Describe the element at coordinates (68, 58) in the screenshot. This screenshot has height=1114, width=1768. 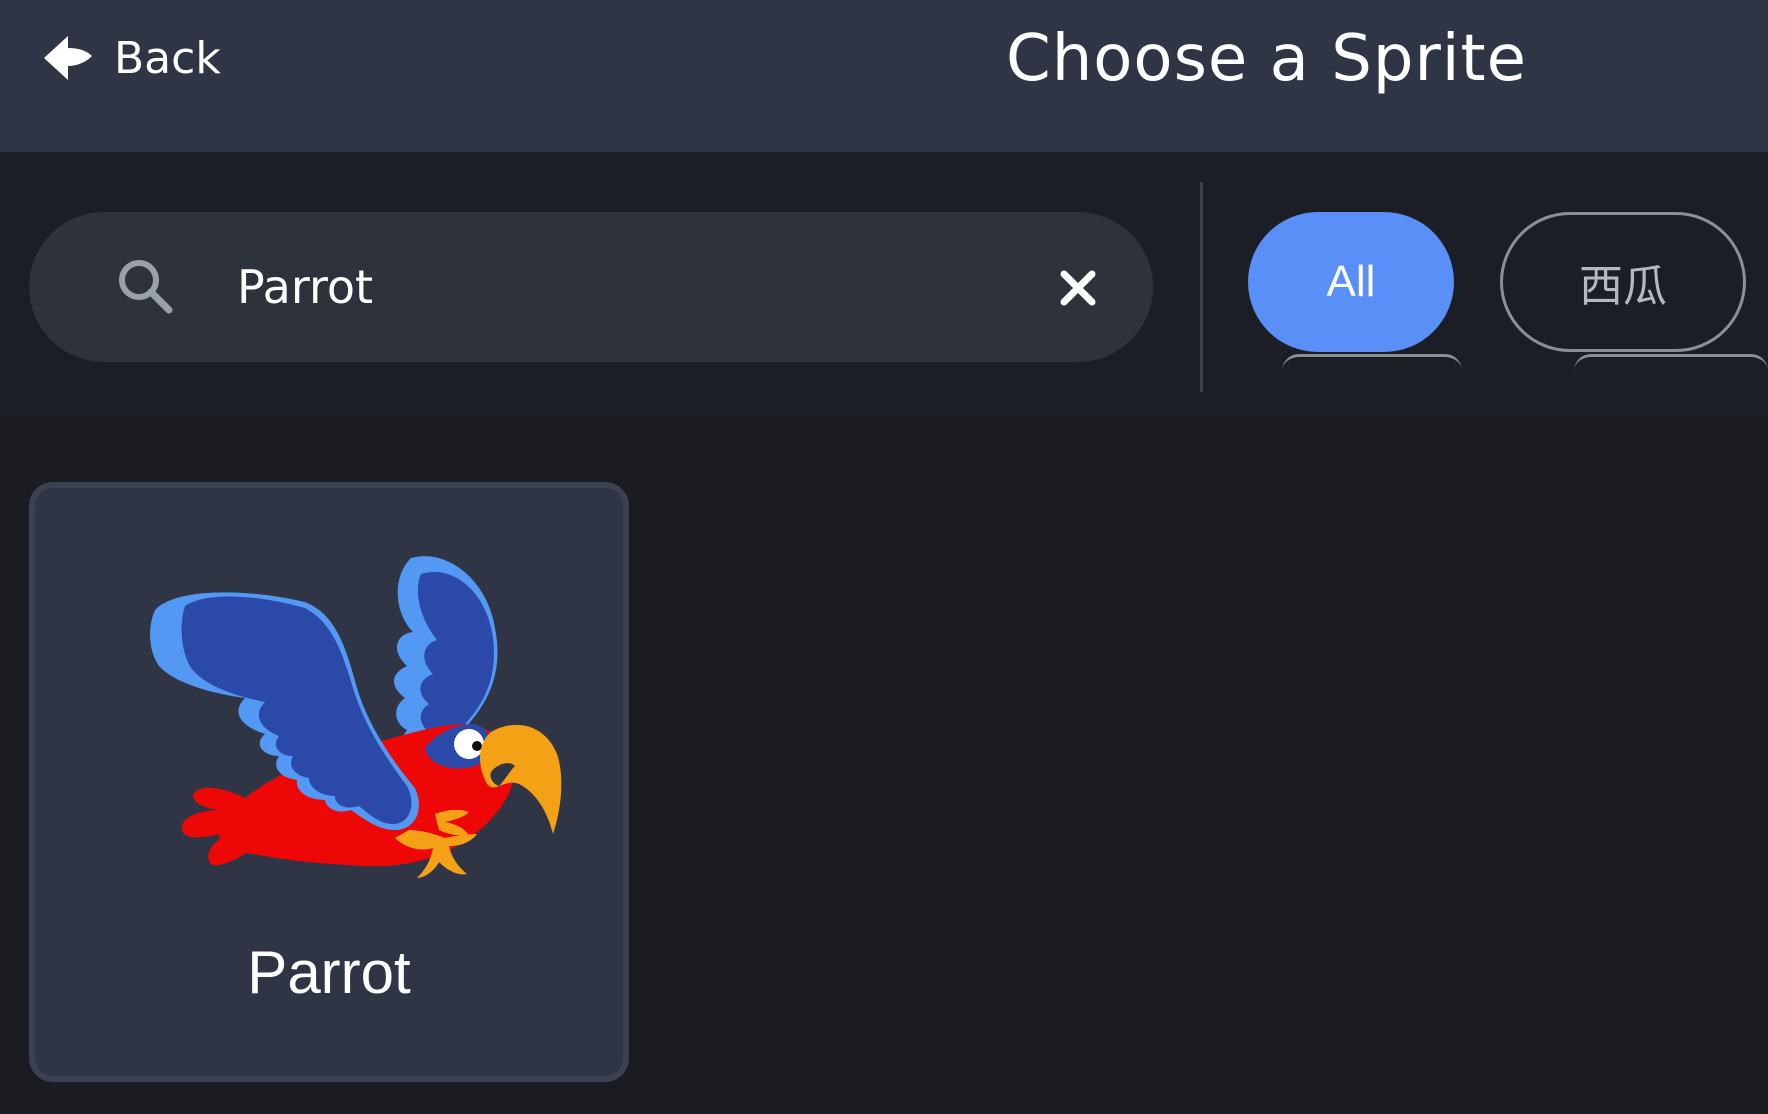
I see `arrow-left-icon` at that location.